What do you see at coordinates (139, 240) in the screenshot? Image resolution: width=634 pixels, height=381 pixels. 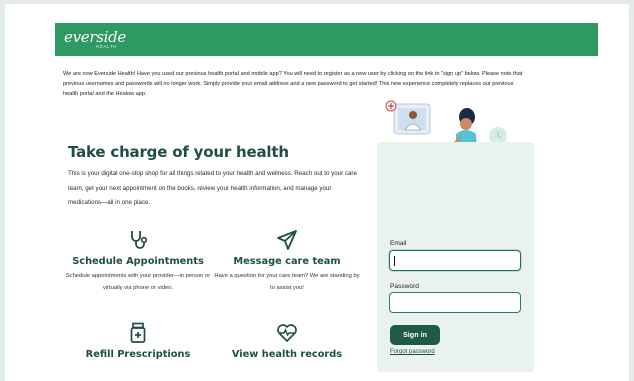 I see `stethoscope-icon` at bounding box center [139, 240].